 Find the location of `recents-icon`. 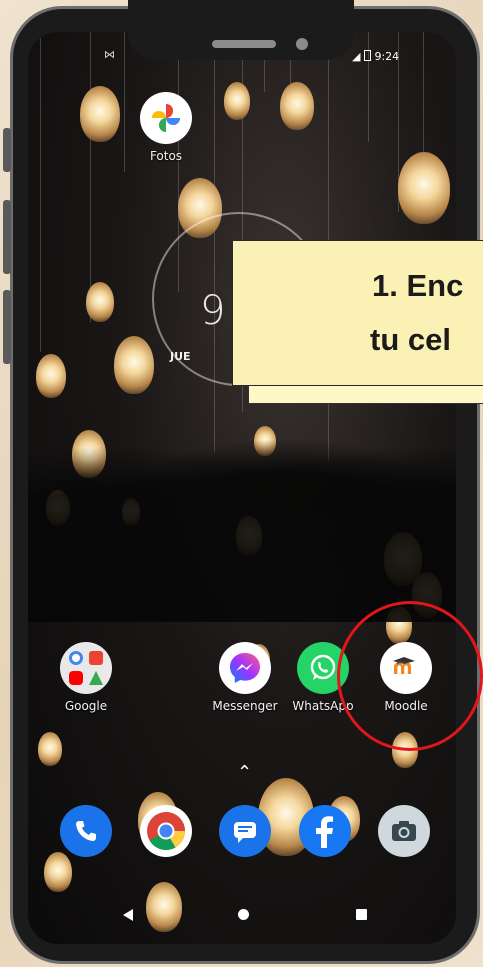

recents-icon is located at coordinates (361, 914).